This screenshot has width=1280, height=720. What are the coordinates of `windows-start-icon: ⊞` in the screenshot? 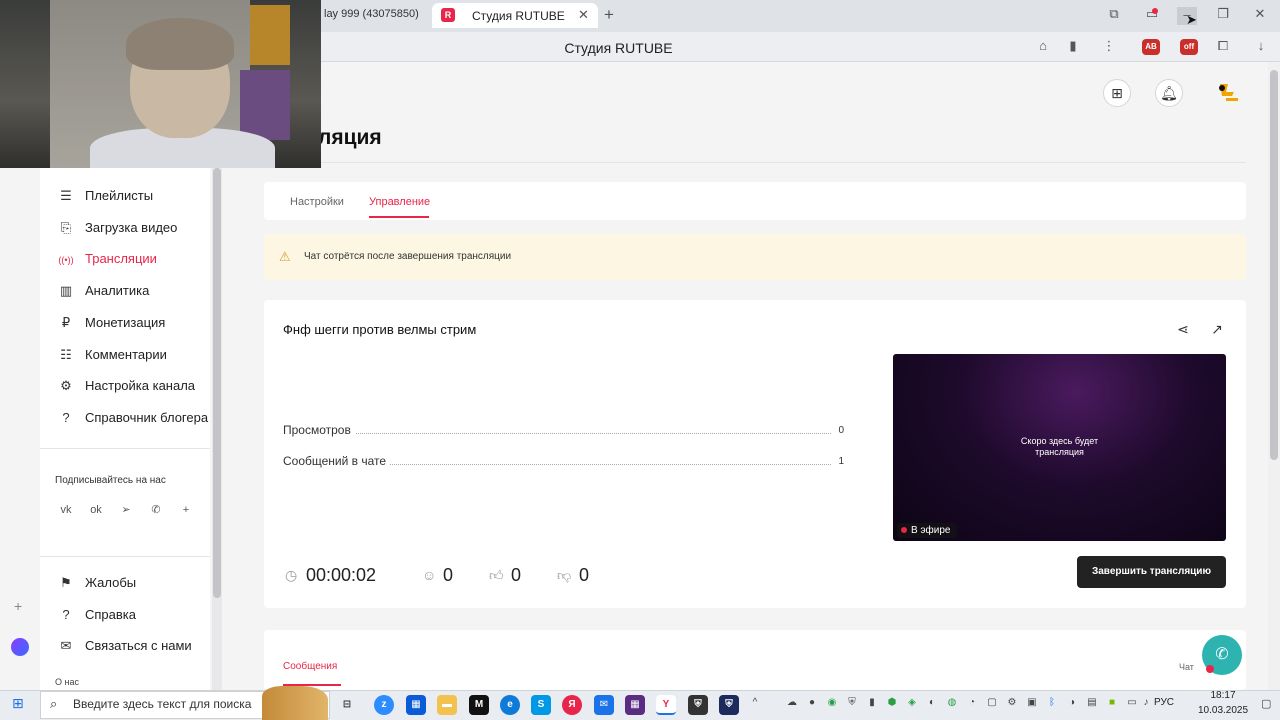 It's located at (18, 703).